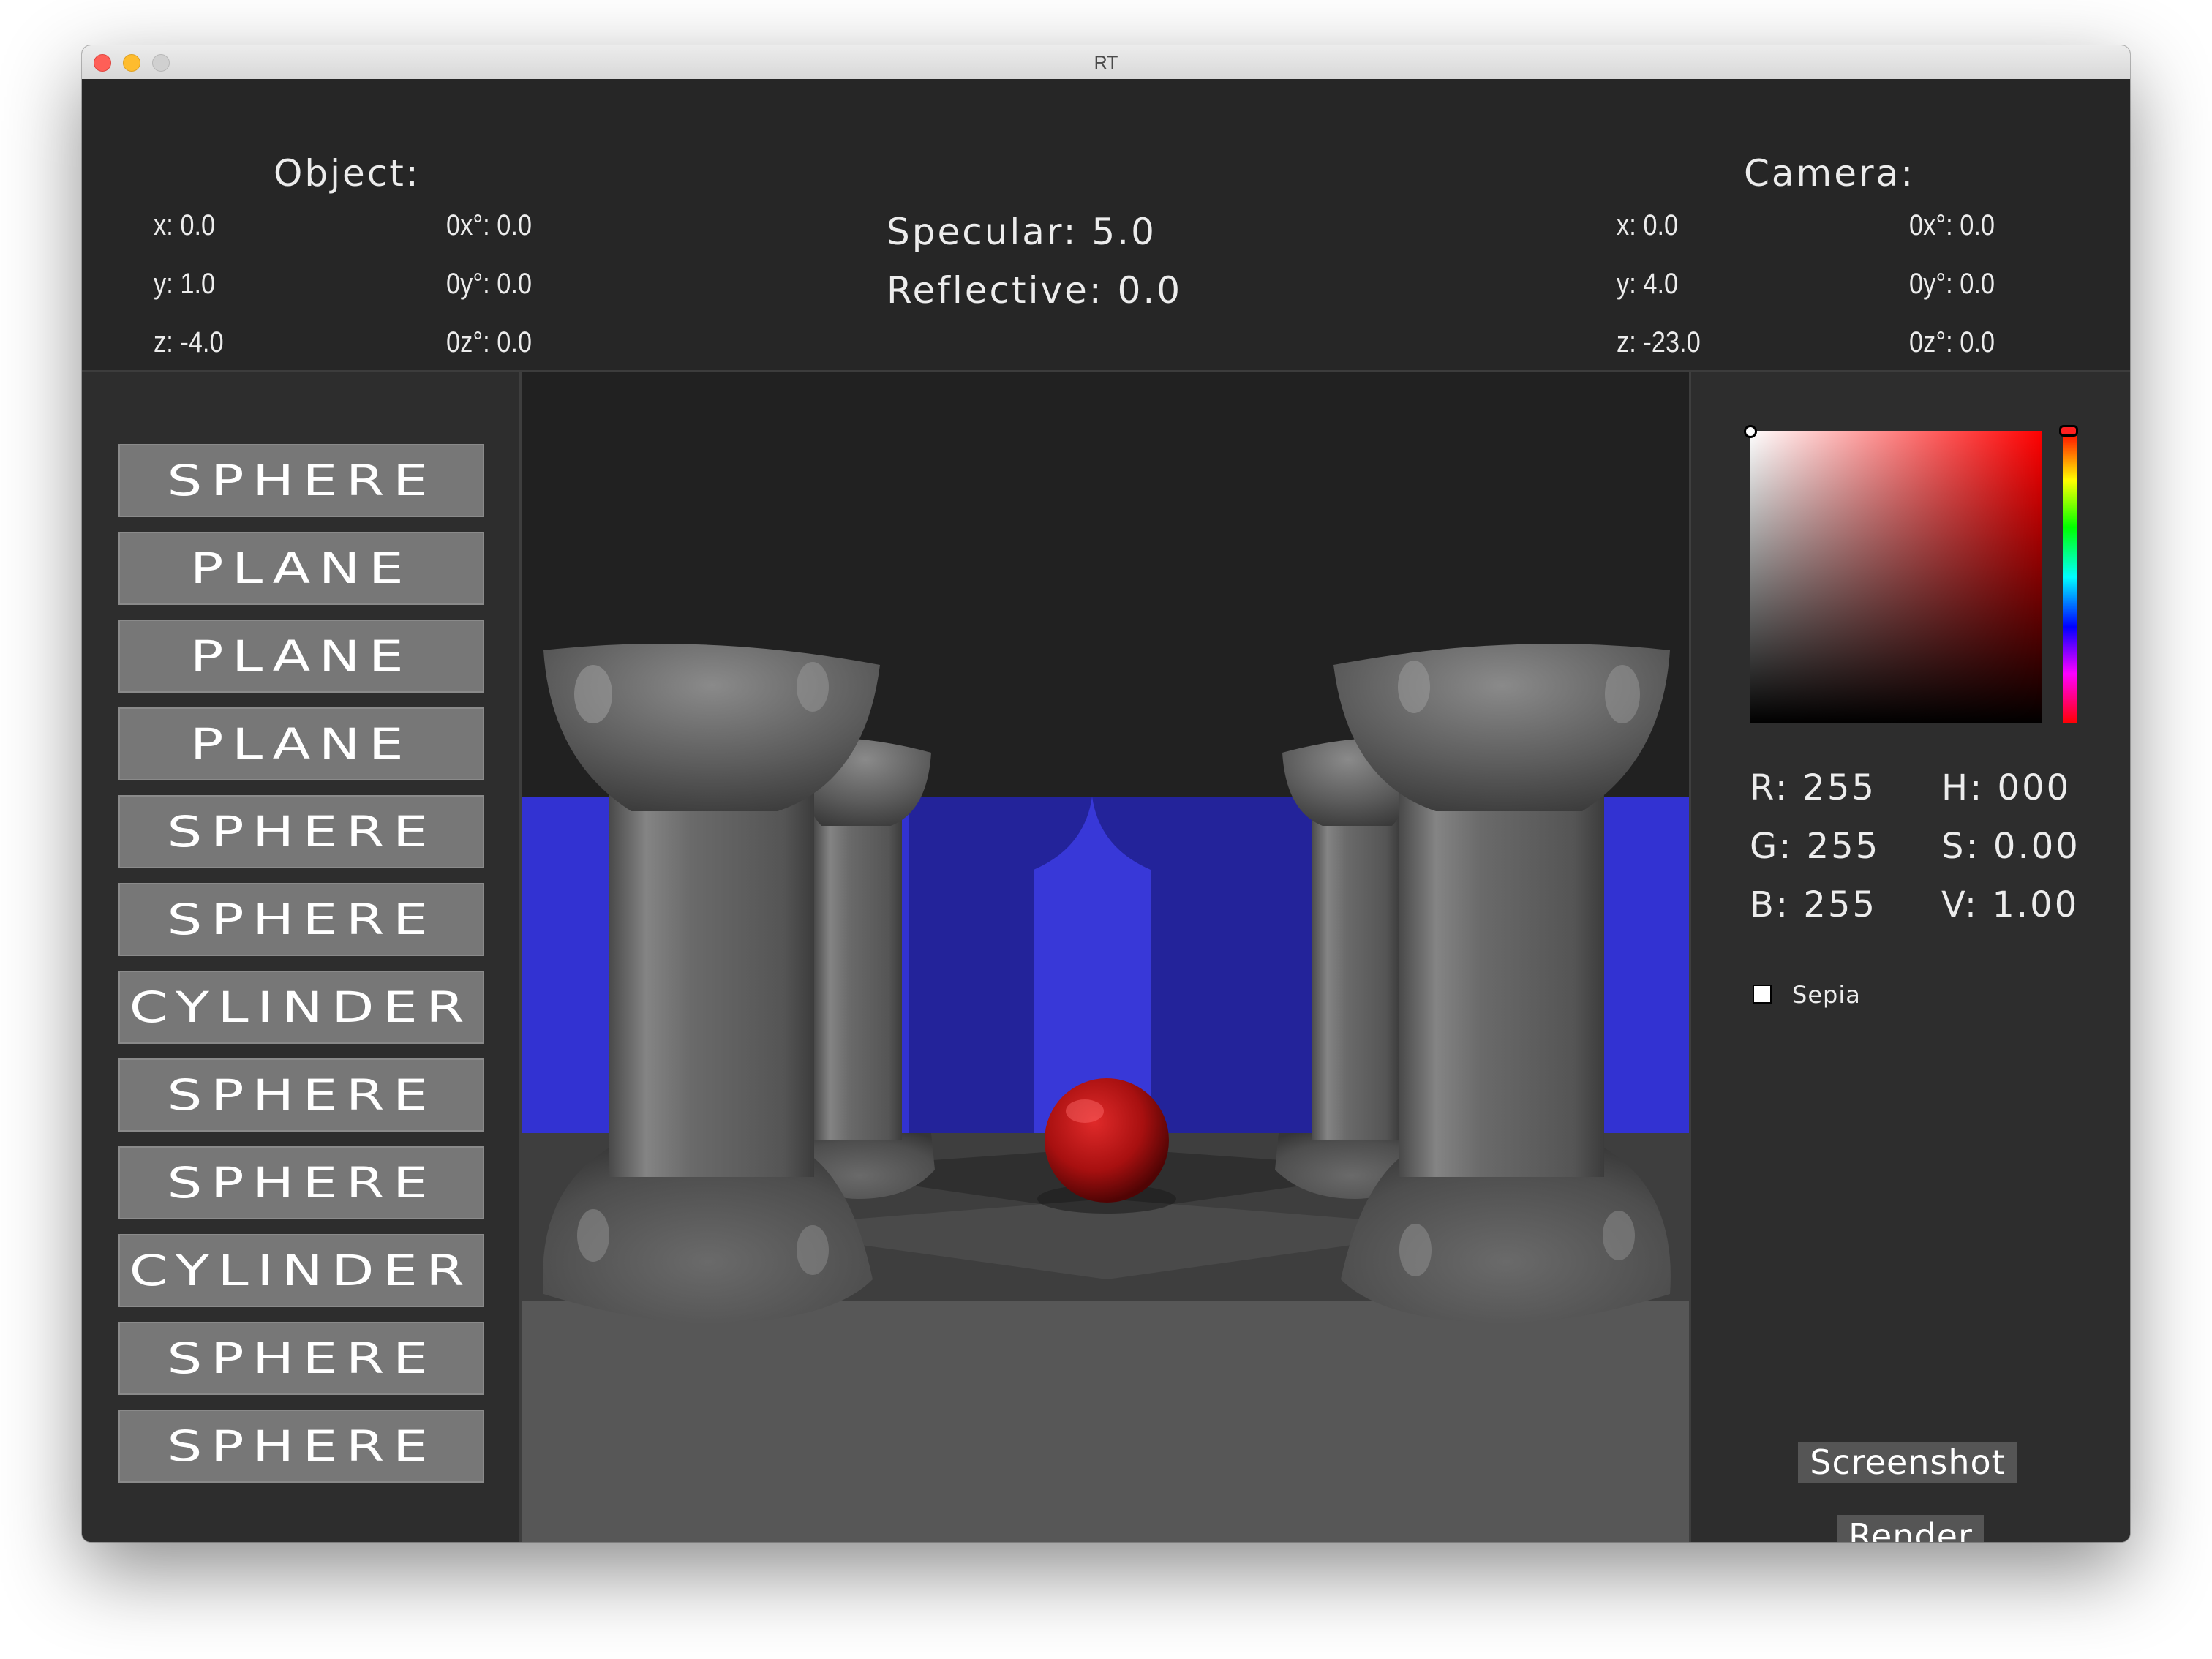 The height and width of the screenshot is (1659, 2212). I want to click on scene-floor-near, so click(1105, 1421).